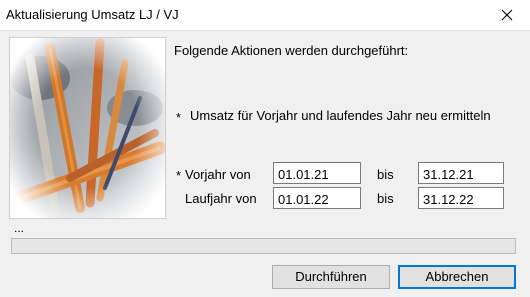 The width and height of the screenshot is (530, 297). I want to click on vorjahr-label: Vorjahr von, so click(218, 174).